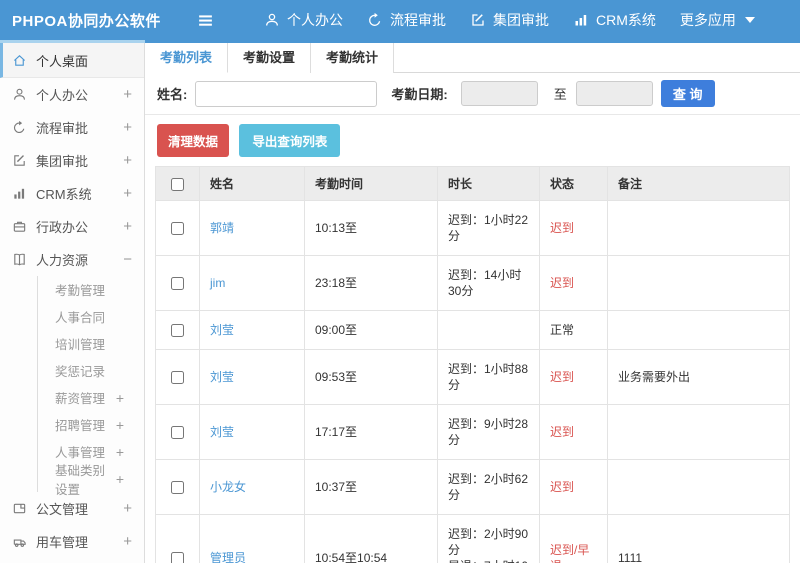 This screenshot has height=563, width=800. I want to click on query-button: 查 询, so click(687, 93).